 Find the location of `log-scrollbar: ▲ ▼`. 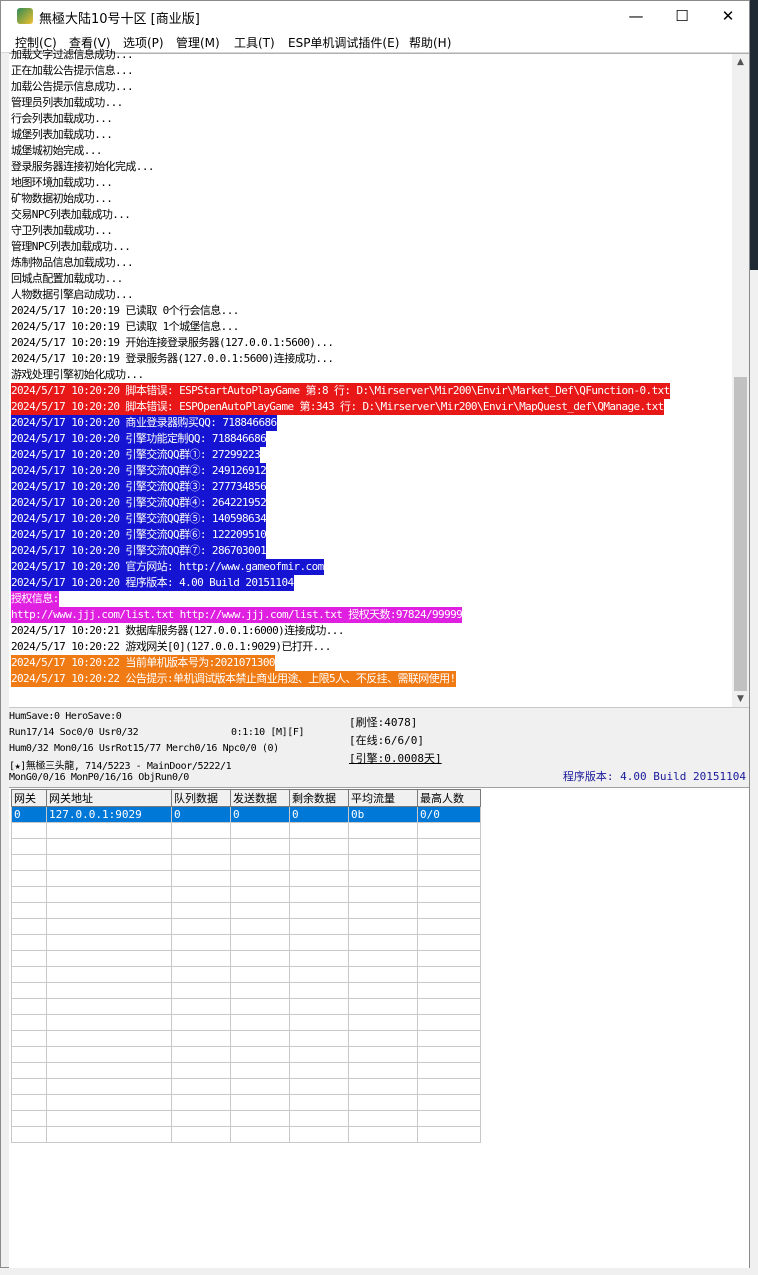

log-scrollbar: ▲ ▼ is located at coordinates (740, 381).